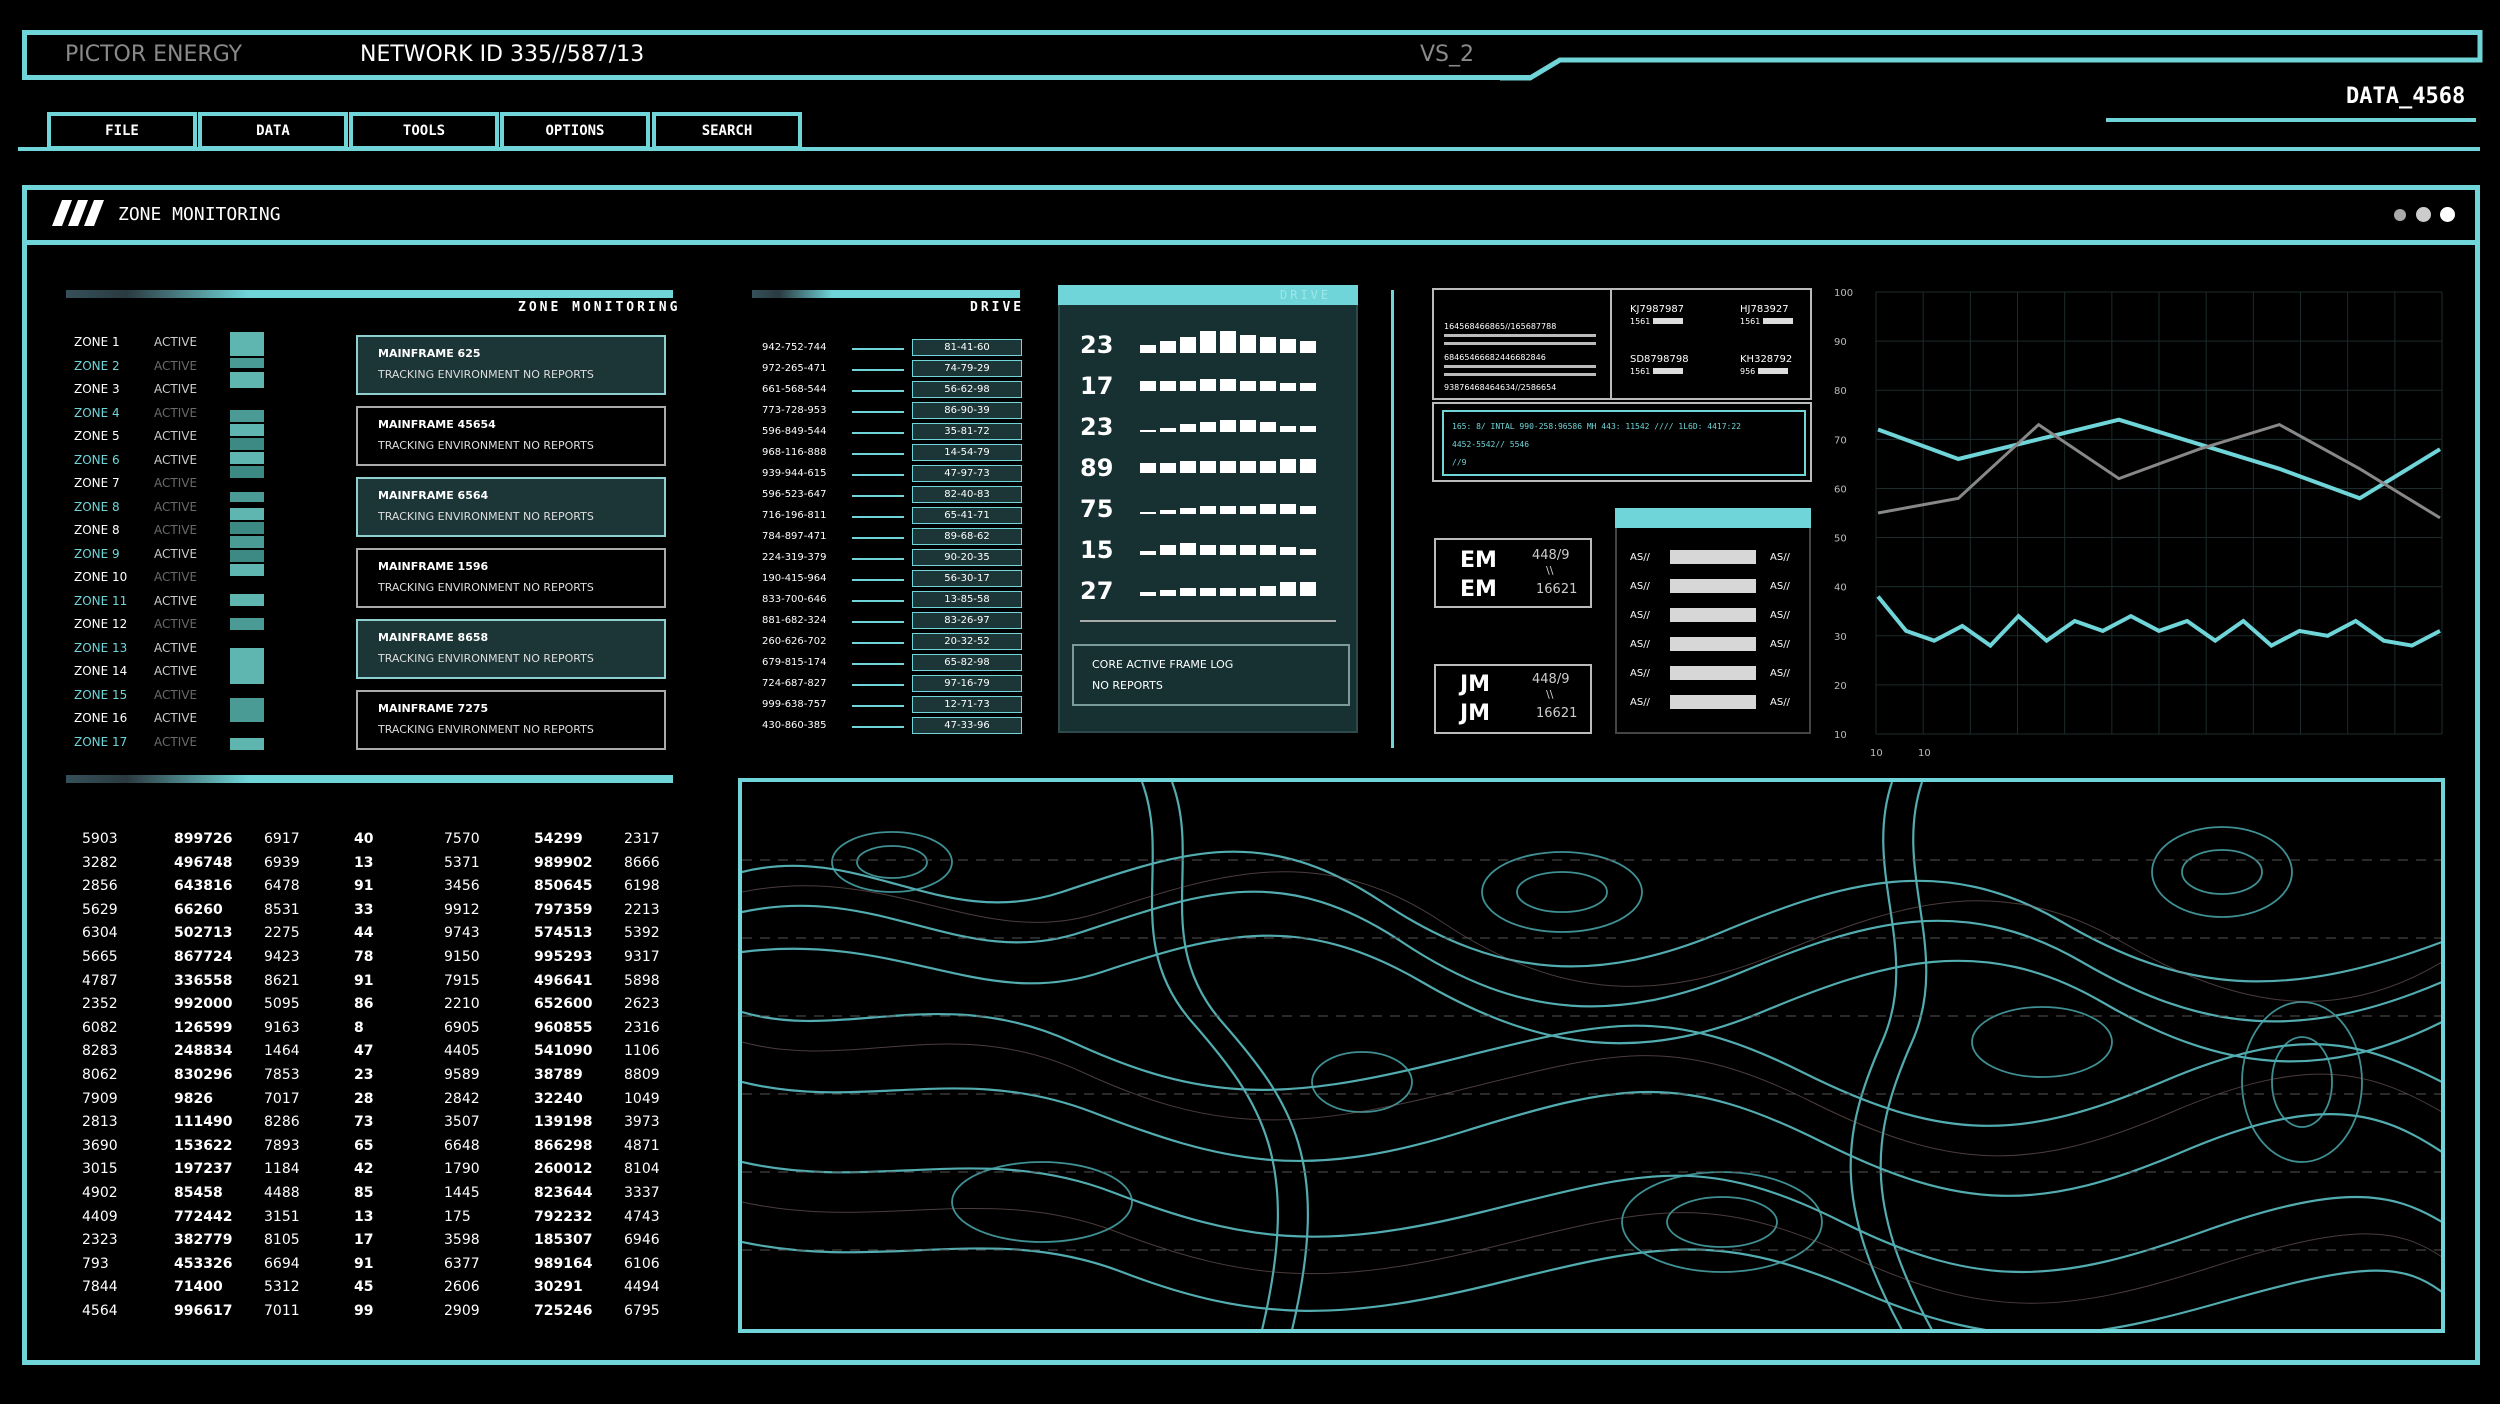 Image resolution: width=2500 pixels, height=1404 pixels. Describe the element at coordinates (369, 294) in the screenshot. I see `zone-panel-header` at that location.